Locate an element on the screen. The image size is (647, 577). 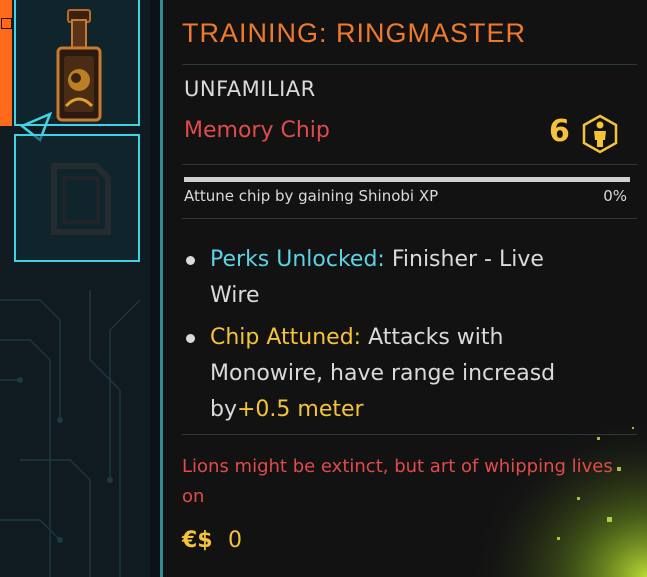
perk-bullet: Perks Unlocked: Finisher - Live Wire is located at coordinates (400, 278).